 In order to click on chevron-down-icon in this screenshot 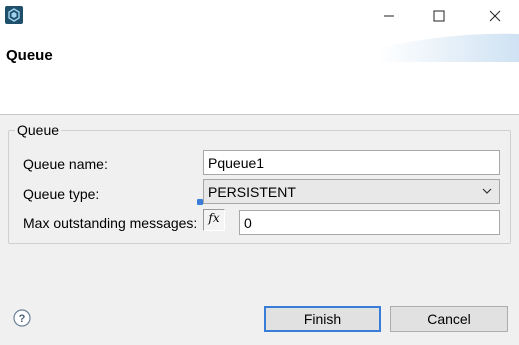, I will do `click(487, 191)`.